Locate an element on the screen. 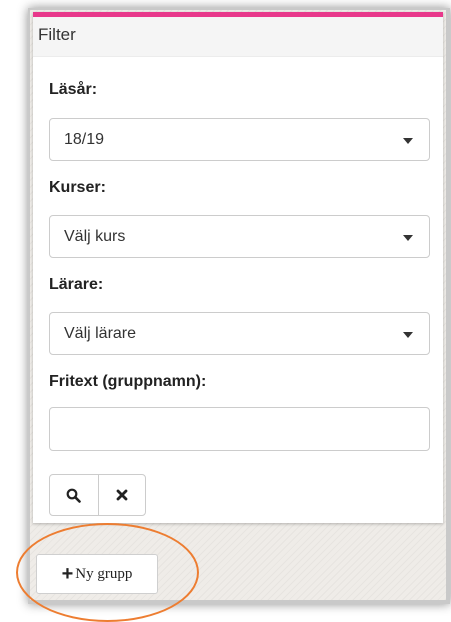  teachers-label: Lärare: is located at coordinates (76, 284).